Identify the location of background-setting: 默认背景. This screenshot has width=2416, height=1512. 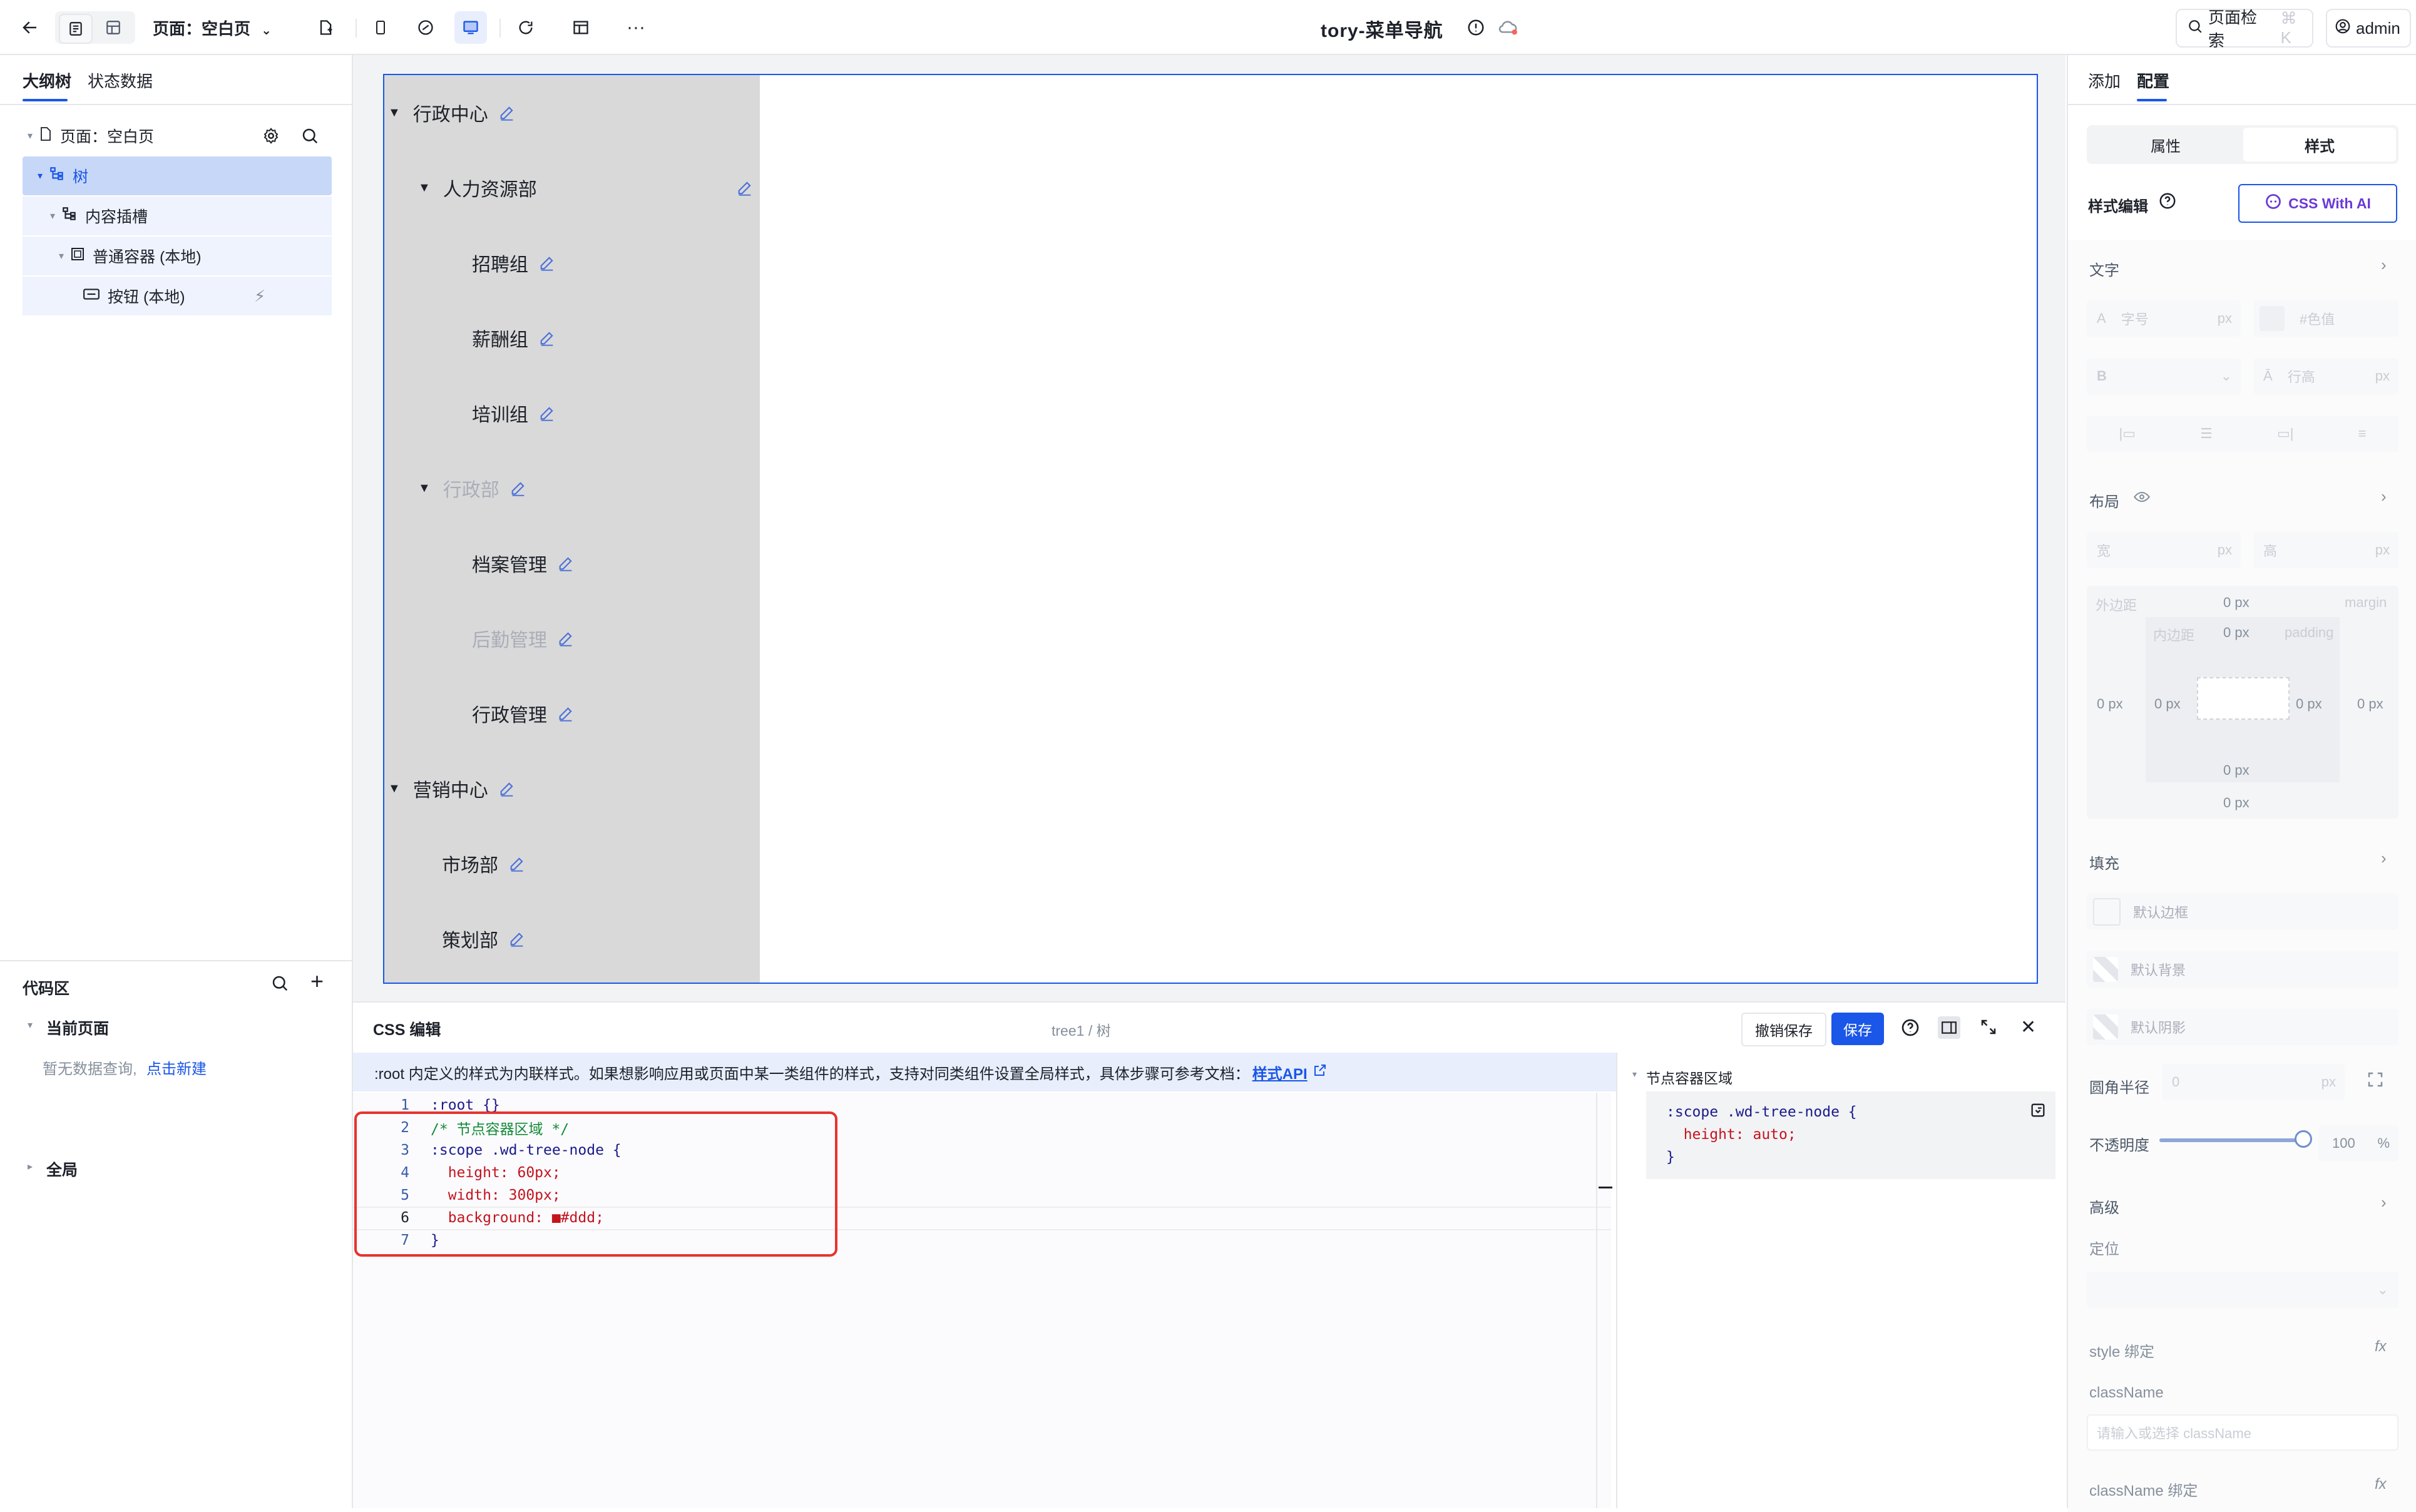
(2242, 969).